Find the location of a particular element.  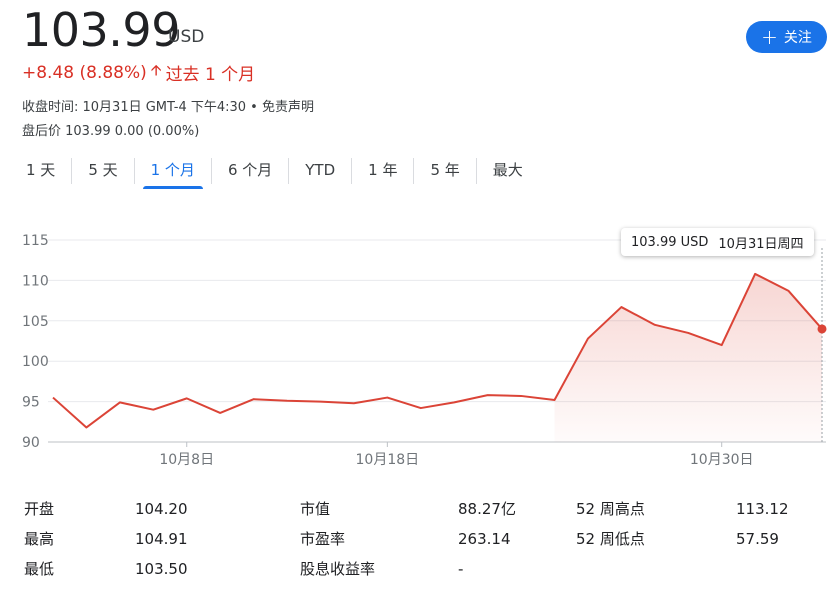

tab-1m: 1 个月 is located at coordinates (173, 172).